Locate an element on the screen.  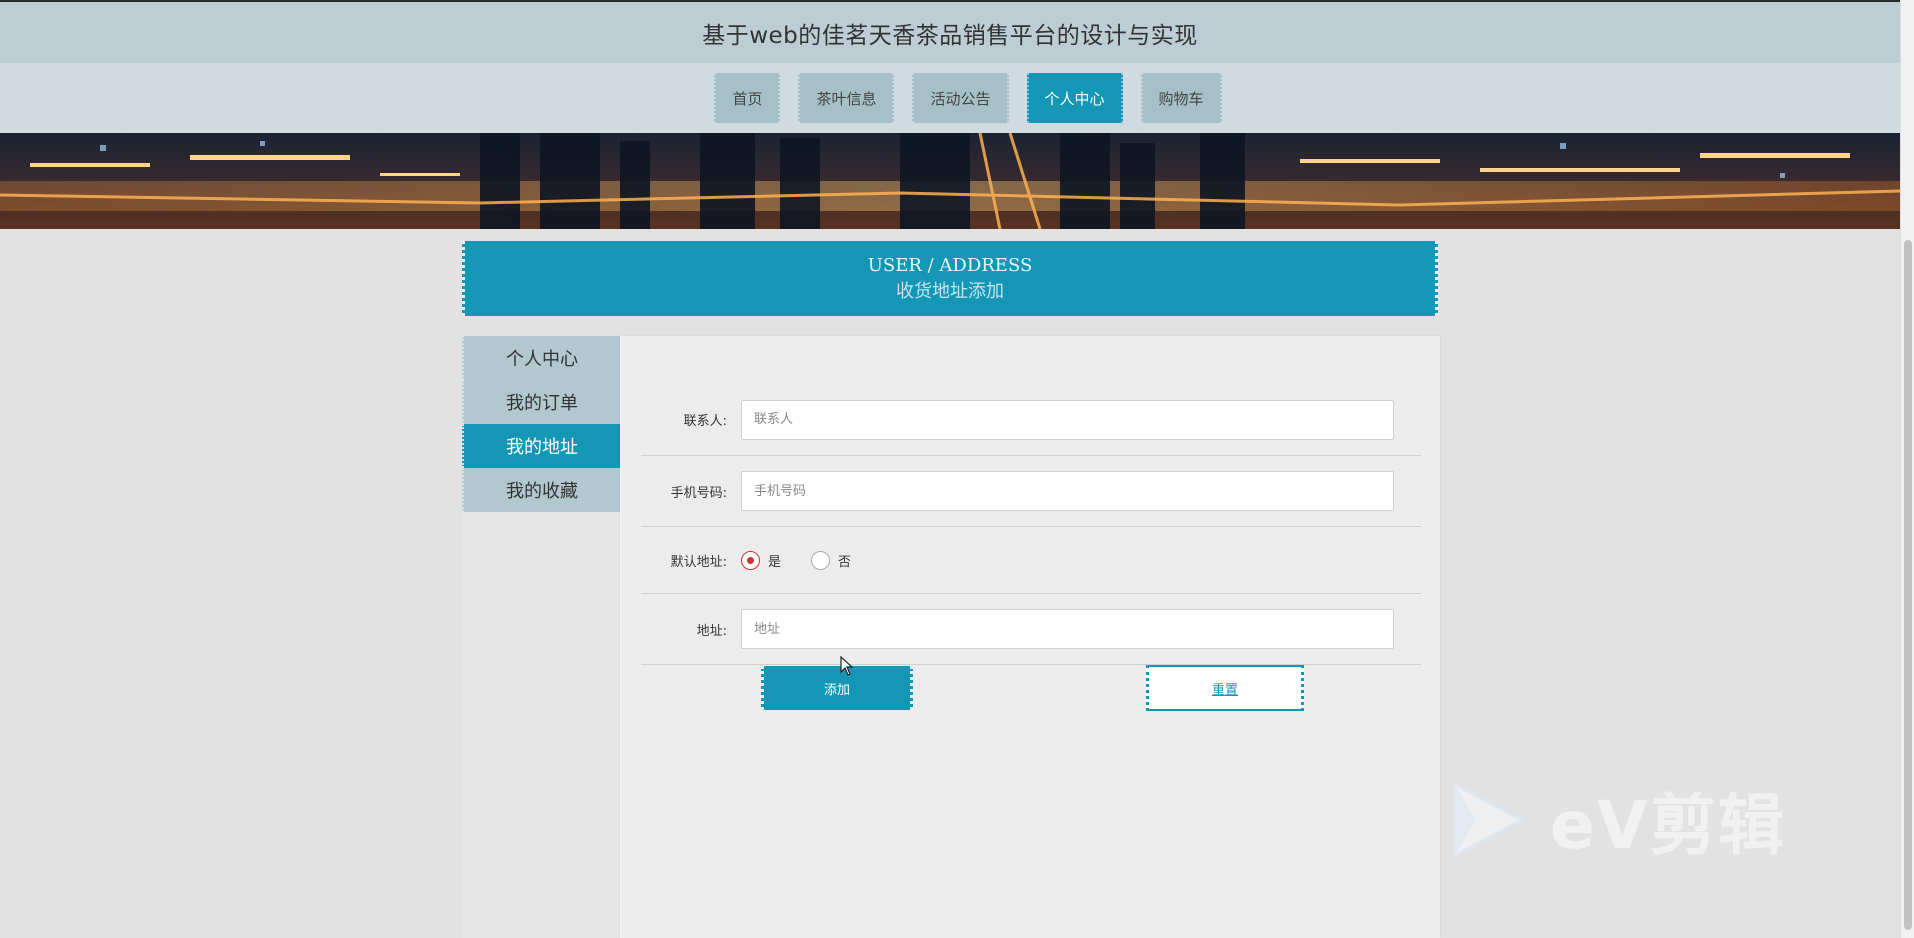
top-header: 基于web的佳茗天香茶品销售平台的设计与实现 is located at coordinates (950, 31).